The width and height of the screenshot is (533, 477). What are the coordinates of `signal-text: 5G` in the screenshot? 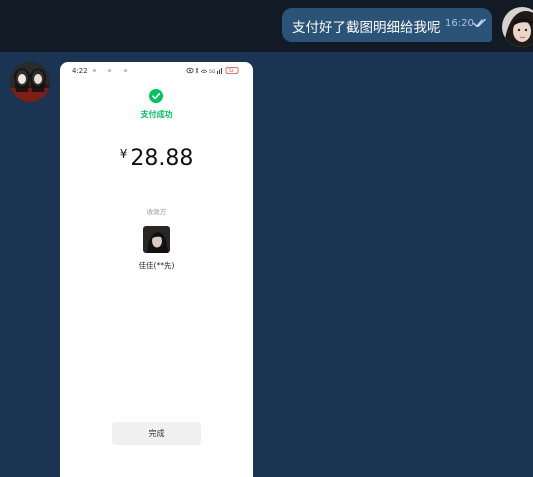 It's located at (212, 72).